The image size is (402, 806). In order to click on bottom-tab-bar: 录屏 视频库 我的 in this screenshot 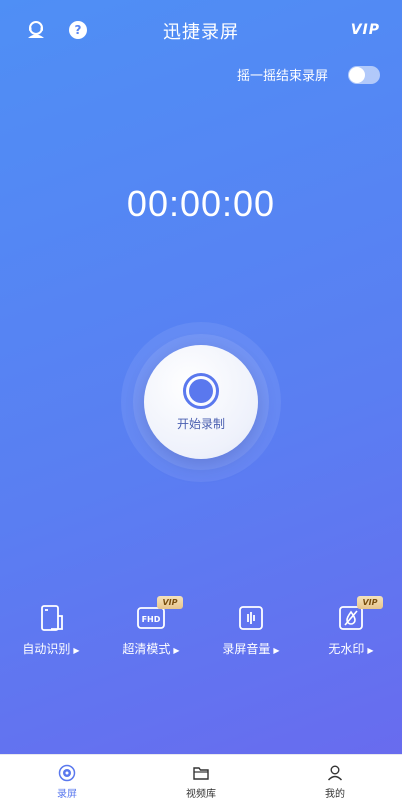, I will do `click(201, 780)`.